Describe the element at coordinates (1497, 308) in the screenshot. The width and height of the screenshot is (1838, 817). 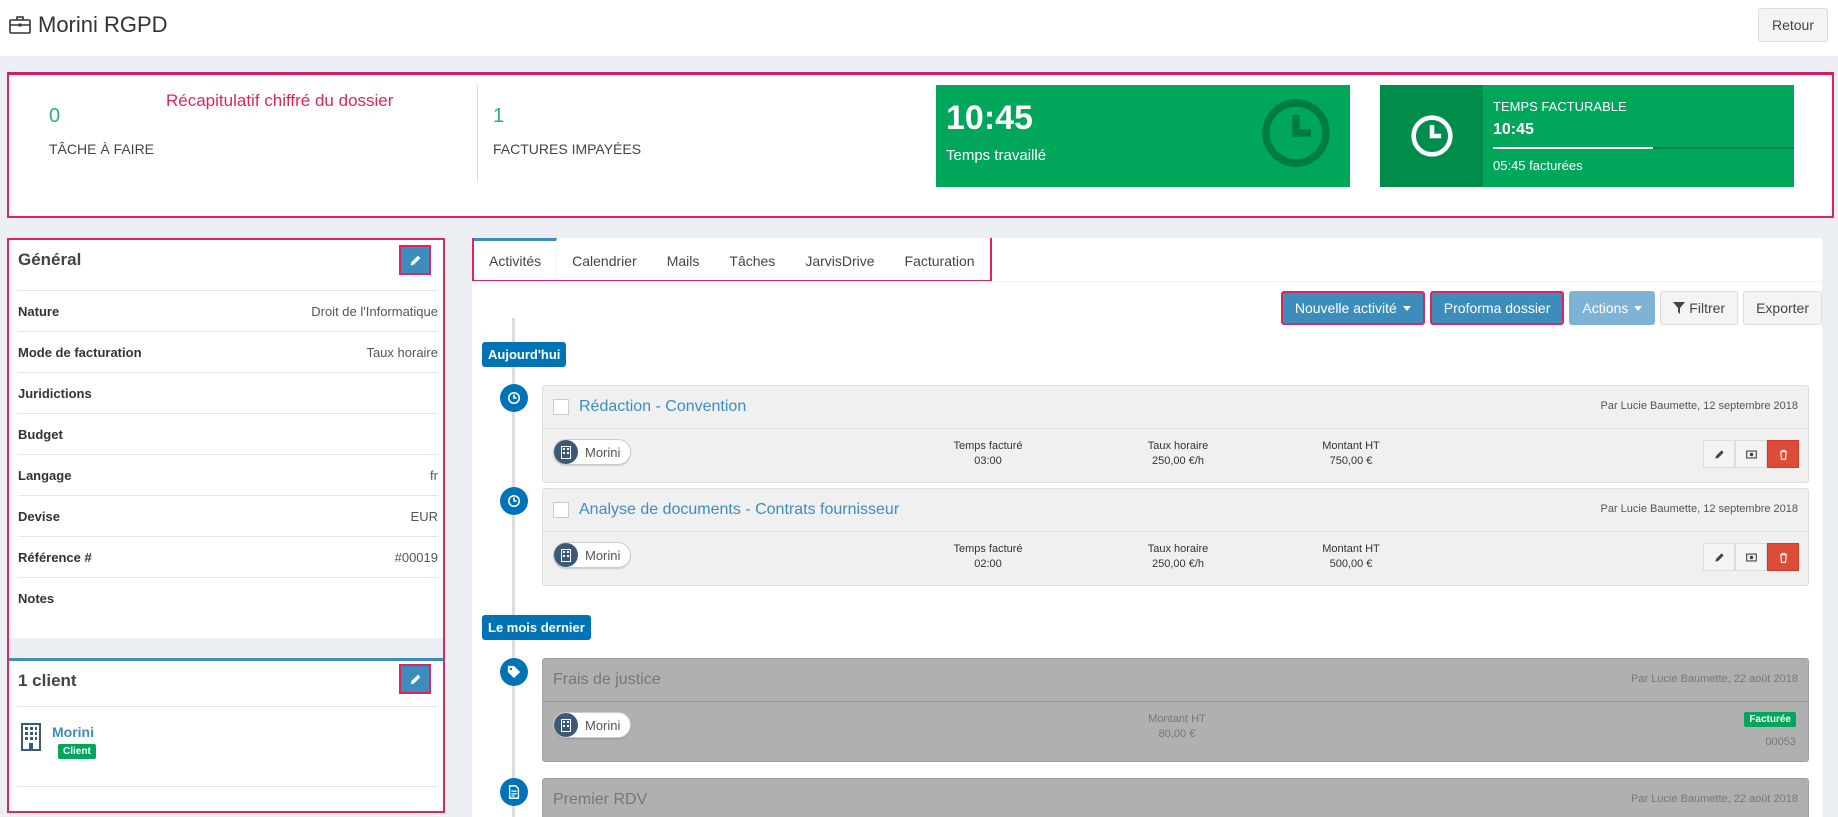
I see `proforma-button: Proforma dossier` at that location.